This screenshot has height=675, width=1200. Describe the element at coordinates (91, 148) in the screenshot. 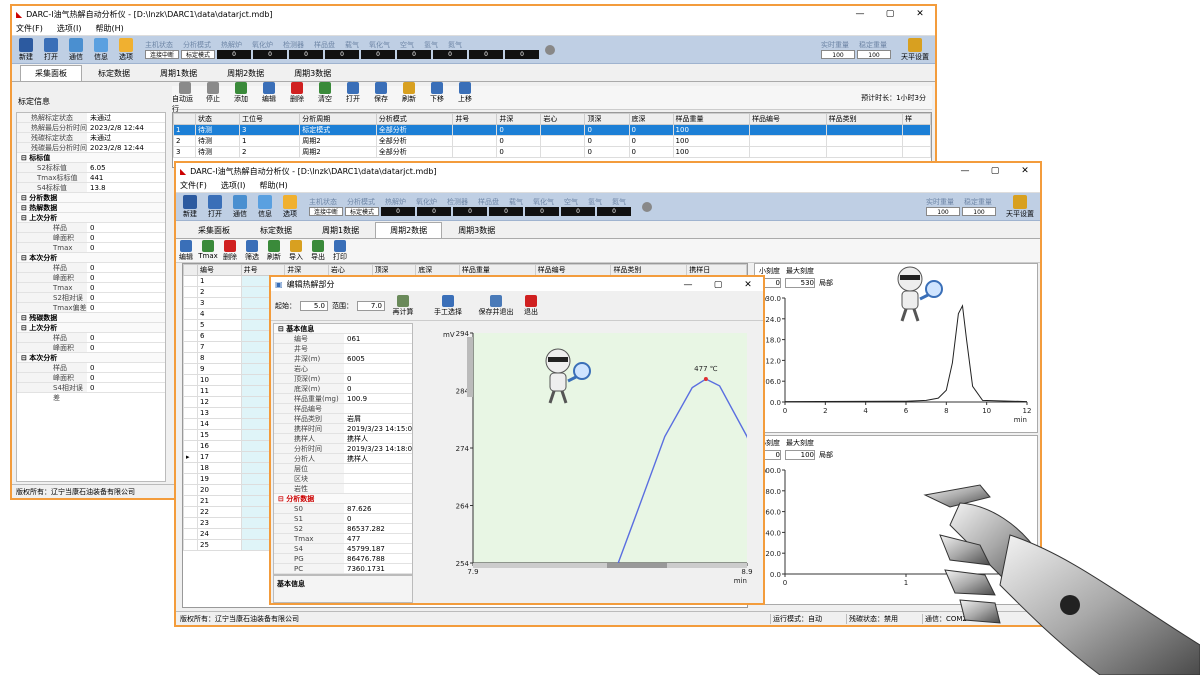

I see `property-row: 残碳最后分析时间 2023/2/8 12:44` at that location.